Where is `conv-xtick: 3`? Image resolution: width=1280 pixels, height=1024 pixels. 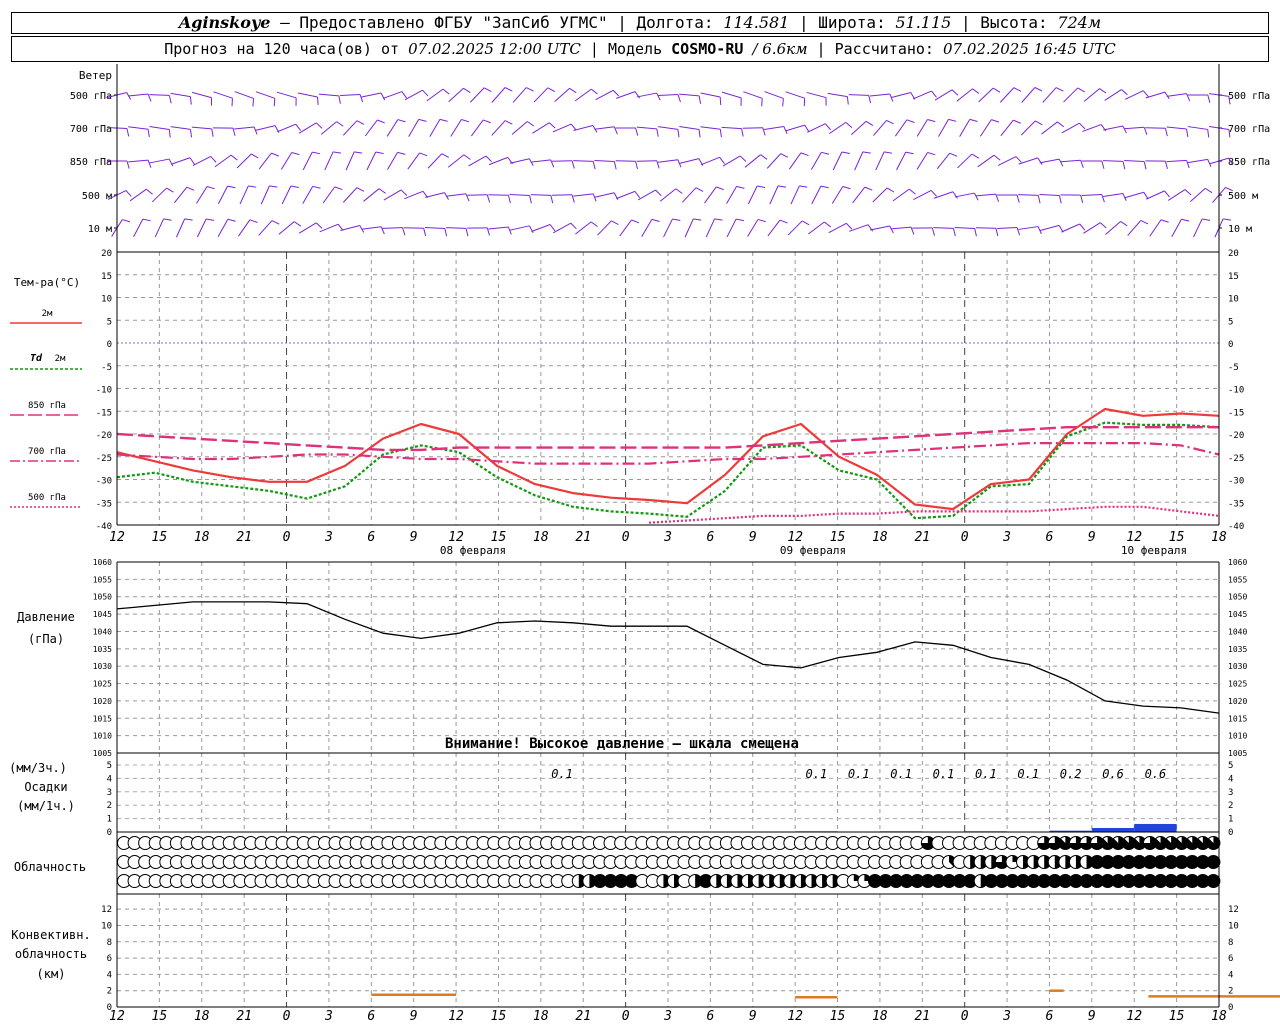 conv-xtick: 3 is located at coordinates (667, 1016).